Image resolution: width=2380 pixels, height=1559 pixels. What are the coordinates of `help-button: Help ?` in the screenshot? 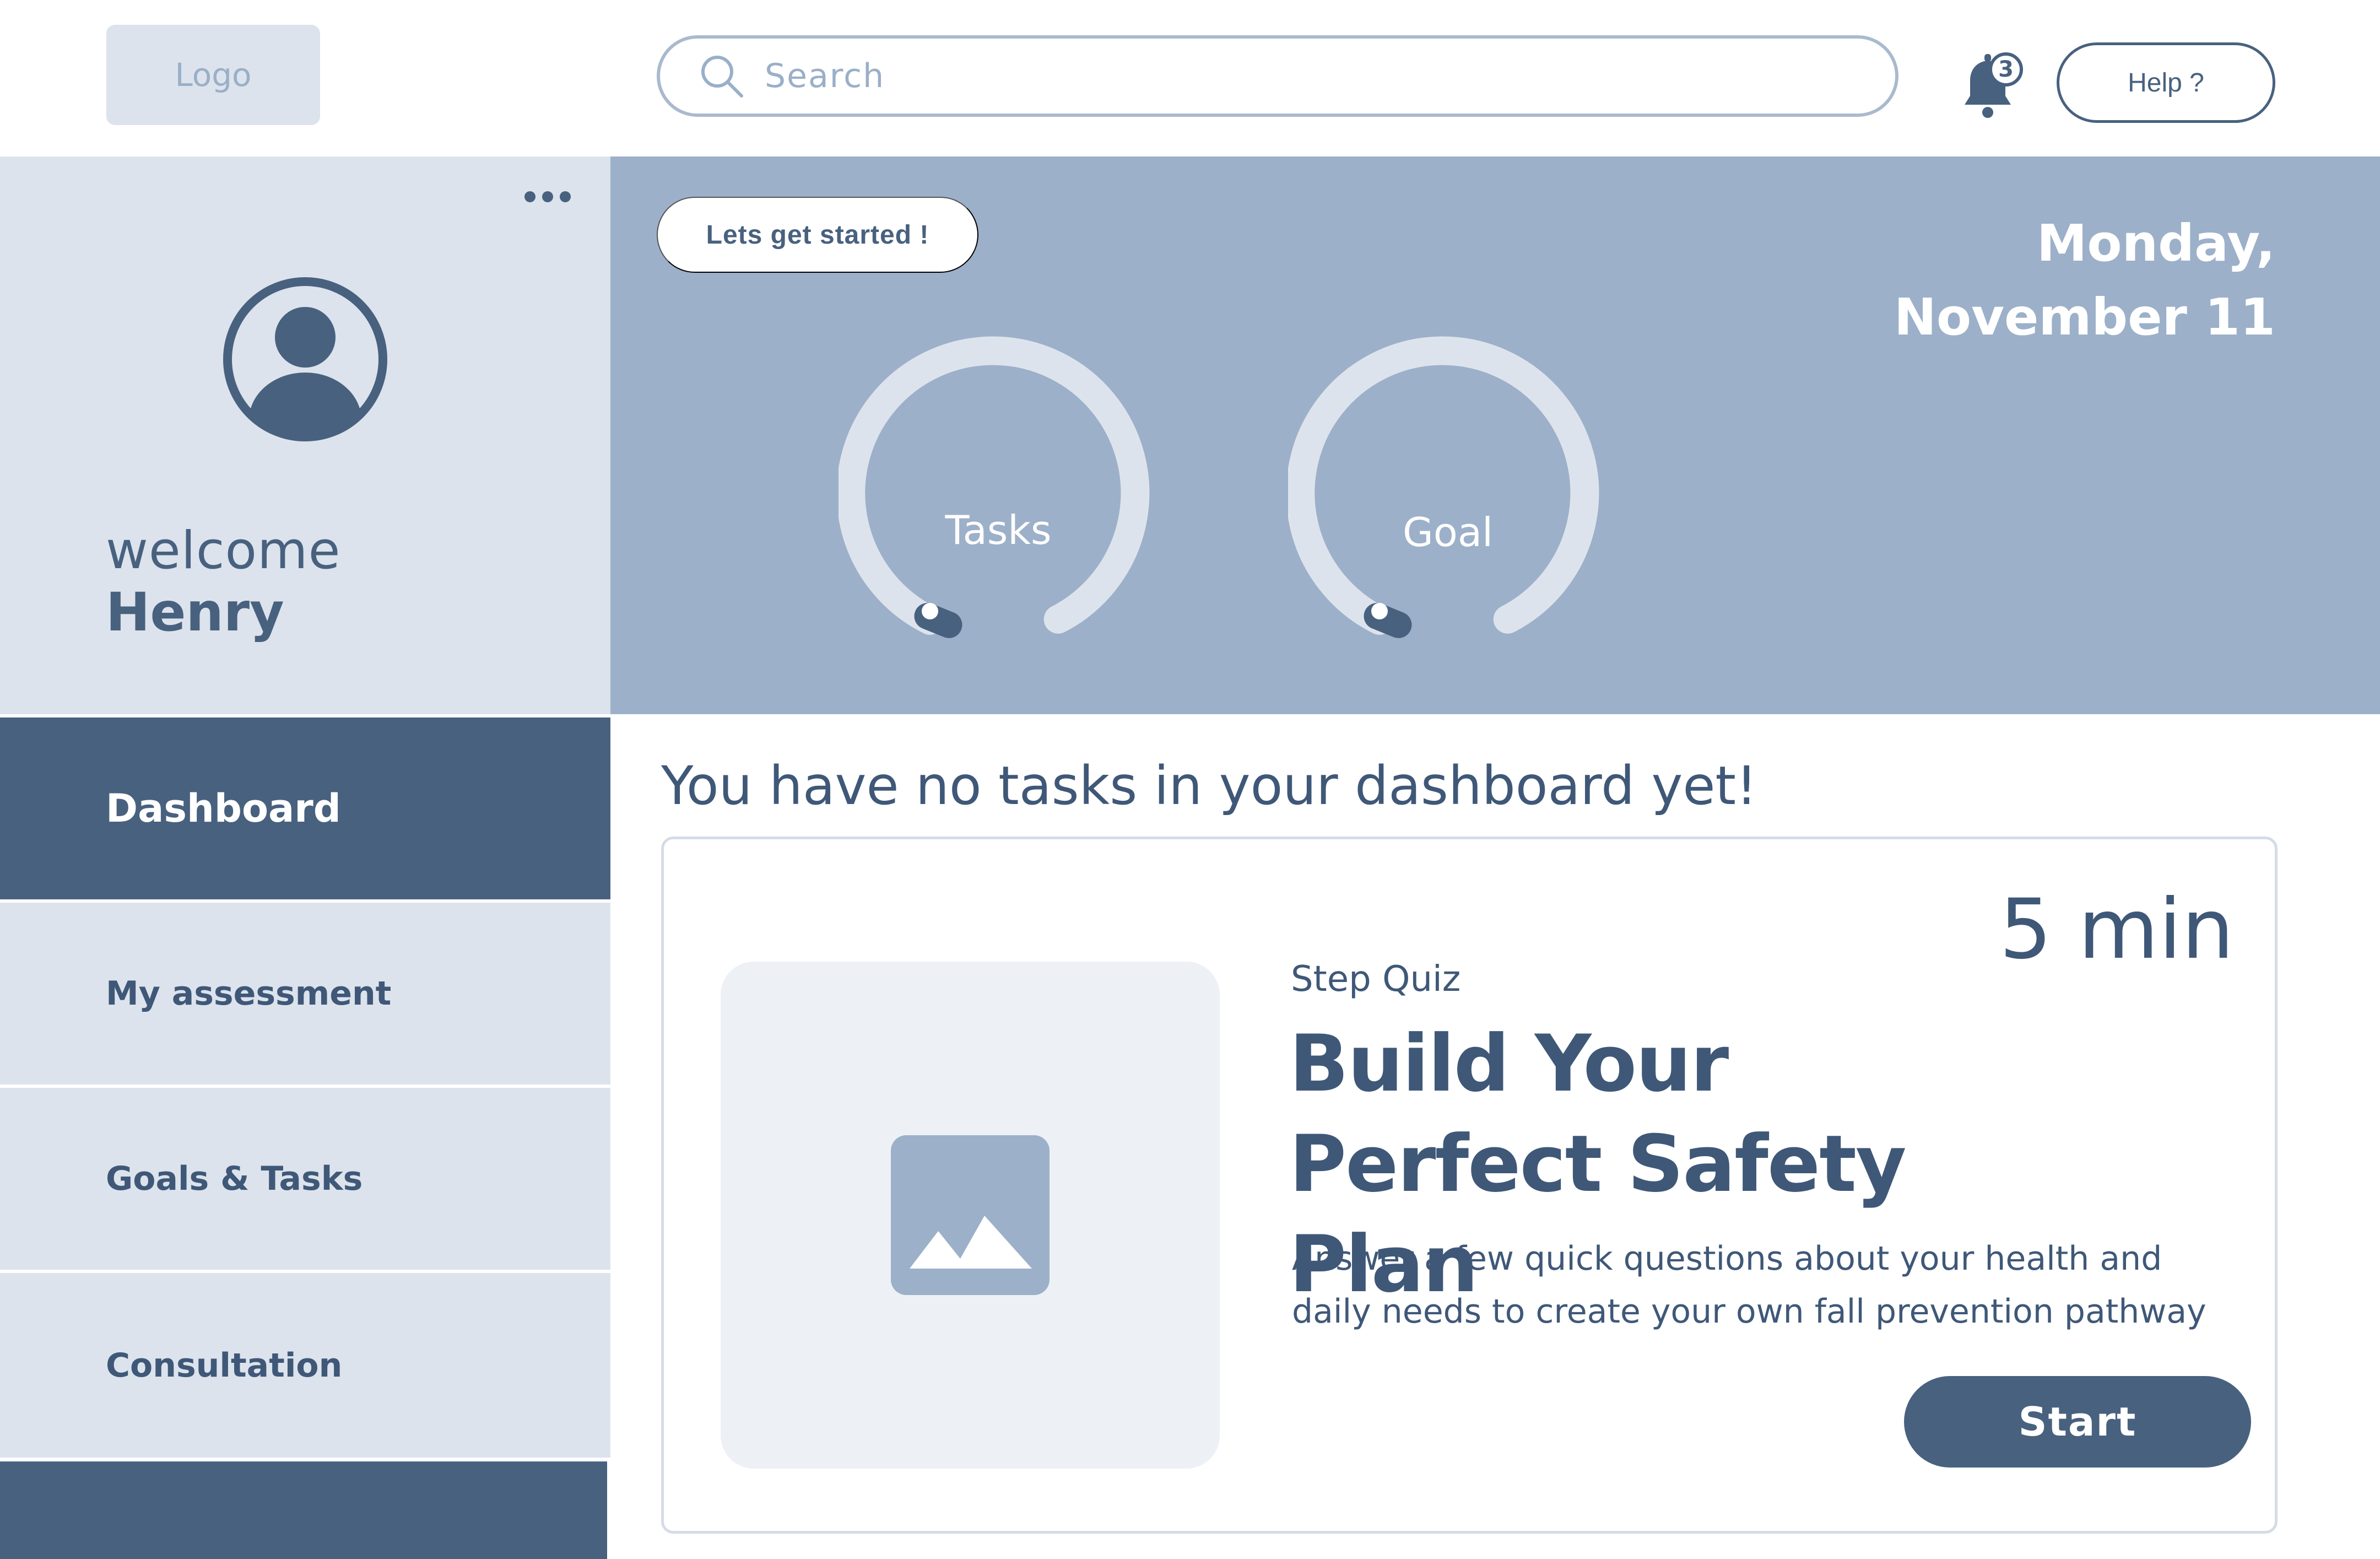 It's located at (2166, 82).